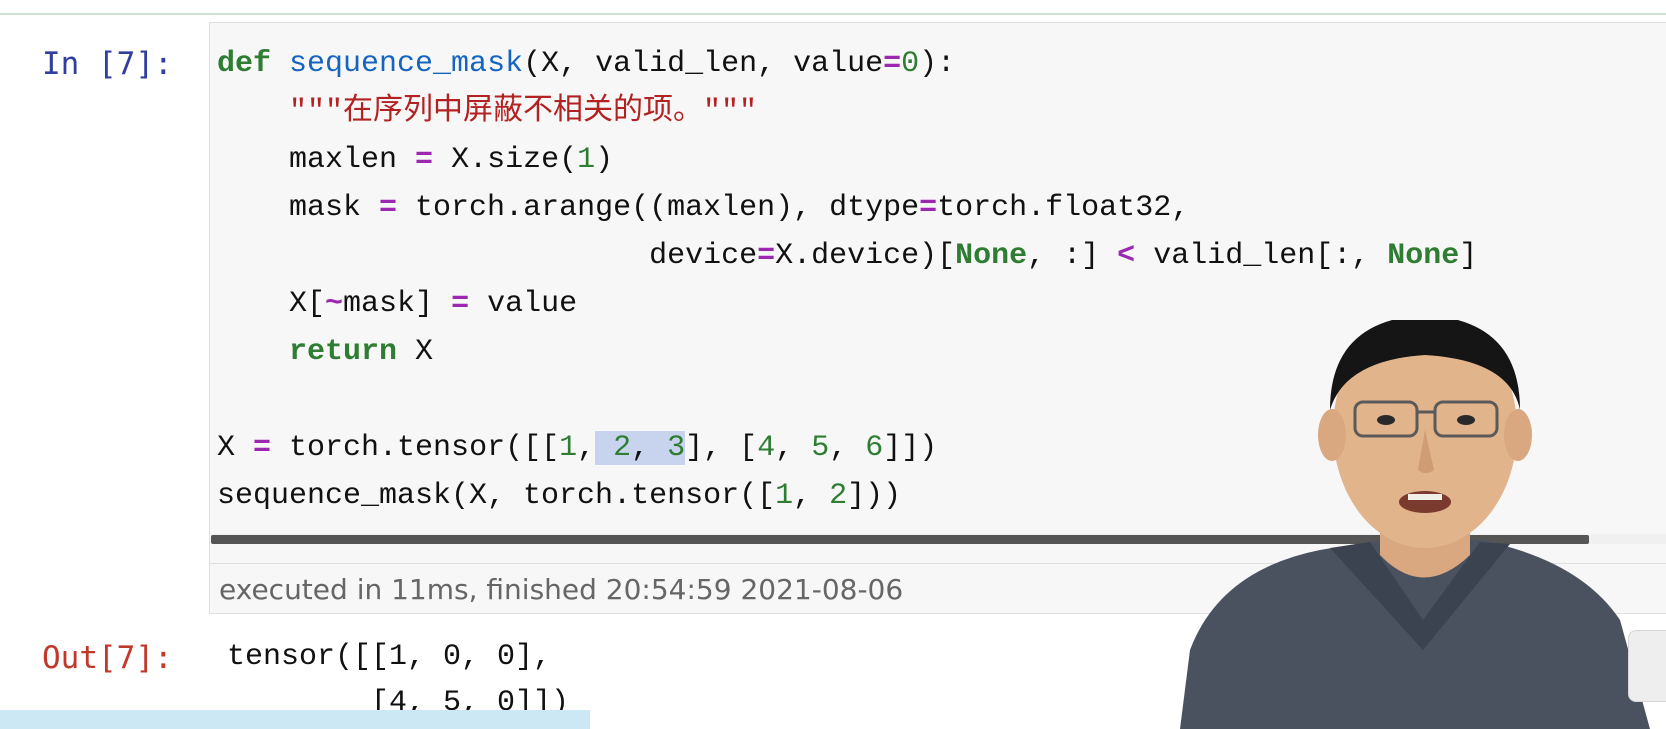  I want to click on function-name: sequence_mask, so click(406, 64).